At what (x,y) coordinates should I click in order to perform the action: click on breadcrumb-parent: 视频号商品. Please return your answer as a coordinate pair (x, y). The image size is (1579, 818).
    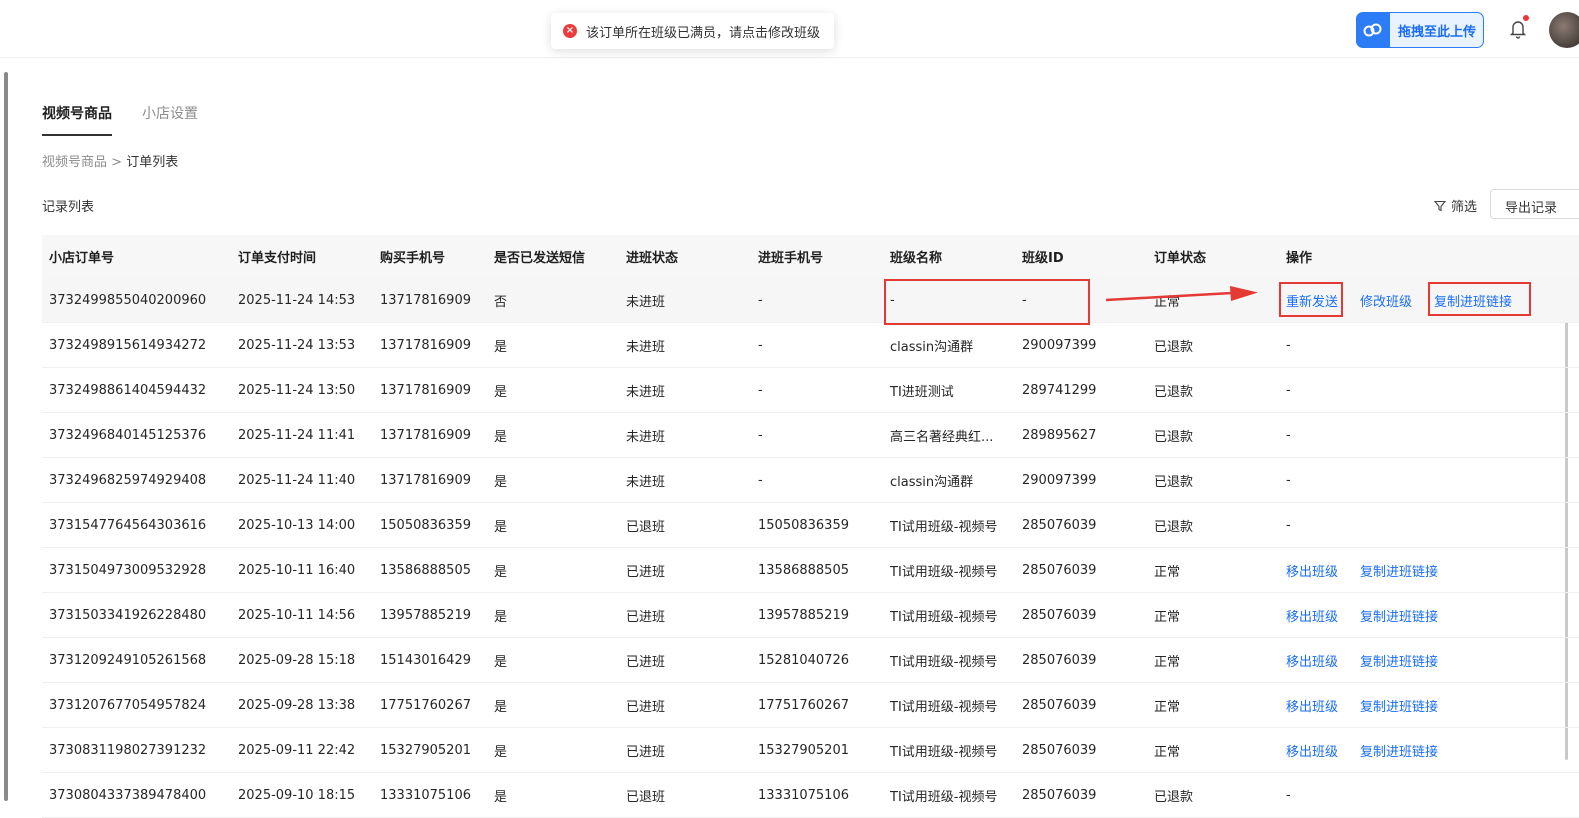
    Looking at the image, I should click on (74, 162).